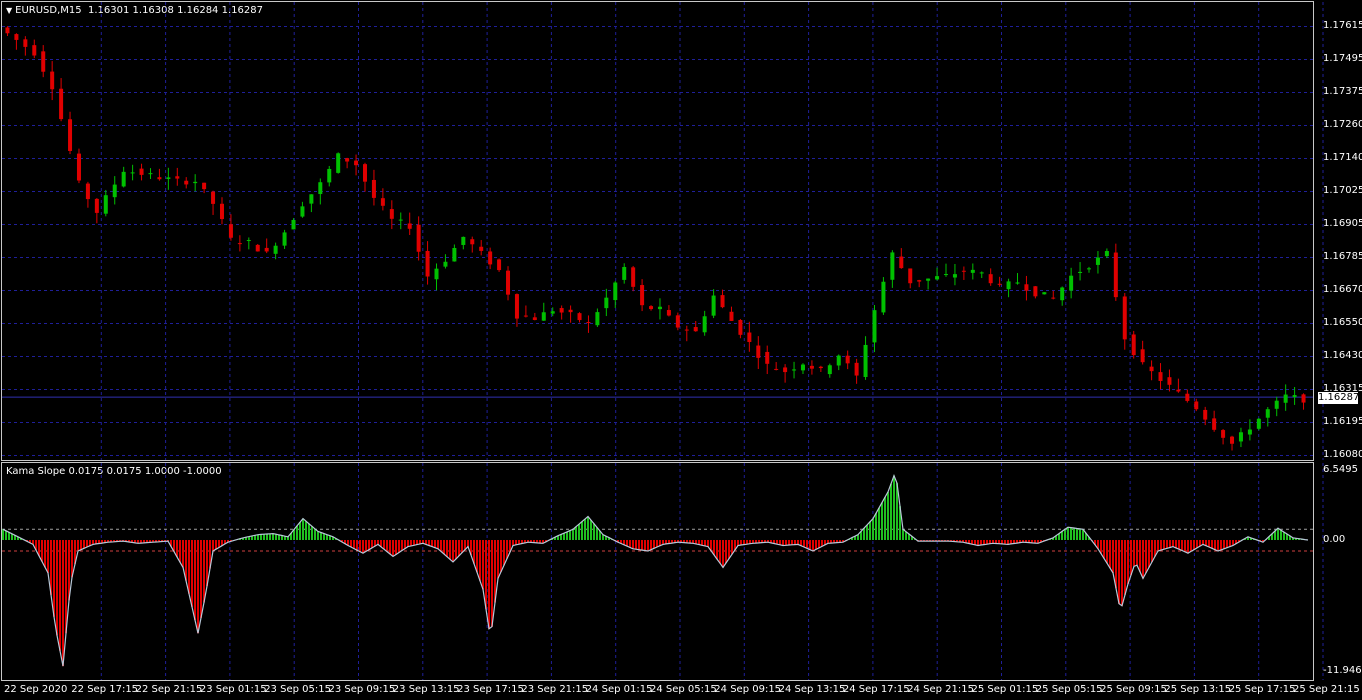 This screenshot has height=700, width=1362. What do you see at coordinates (1342, 91) in the screenshot?
I see `price-axis-tick: 1.17375` at bounding box center [1342, 91].